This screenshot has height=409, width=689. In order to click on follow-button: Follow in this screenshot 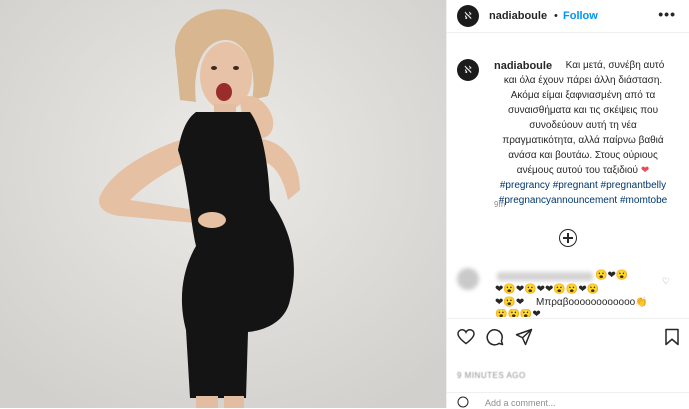, I will do `click(580, 16)`.